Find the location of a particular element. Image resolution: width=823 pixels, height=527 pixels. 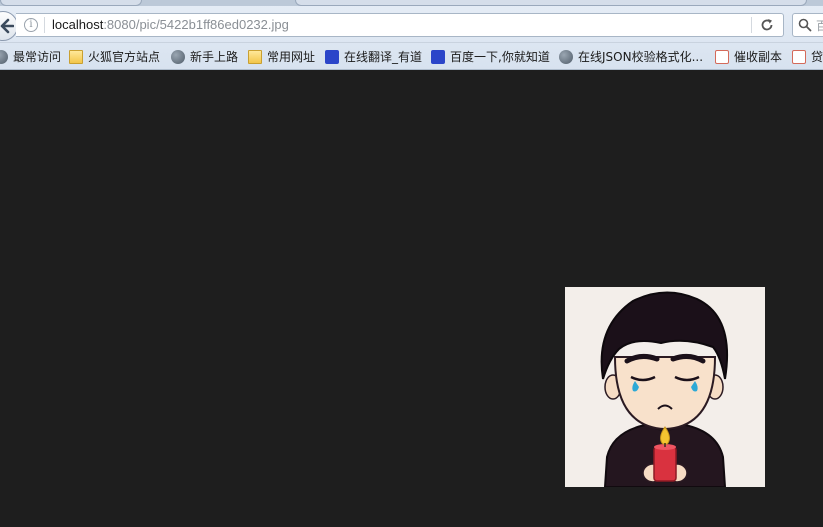

bookmark-label: 催收副本 is located at coordinates (758, 57).